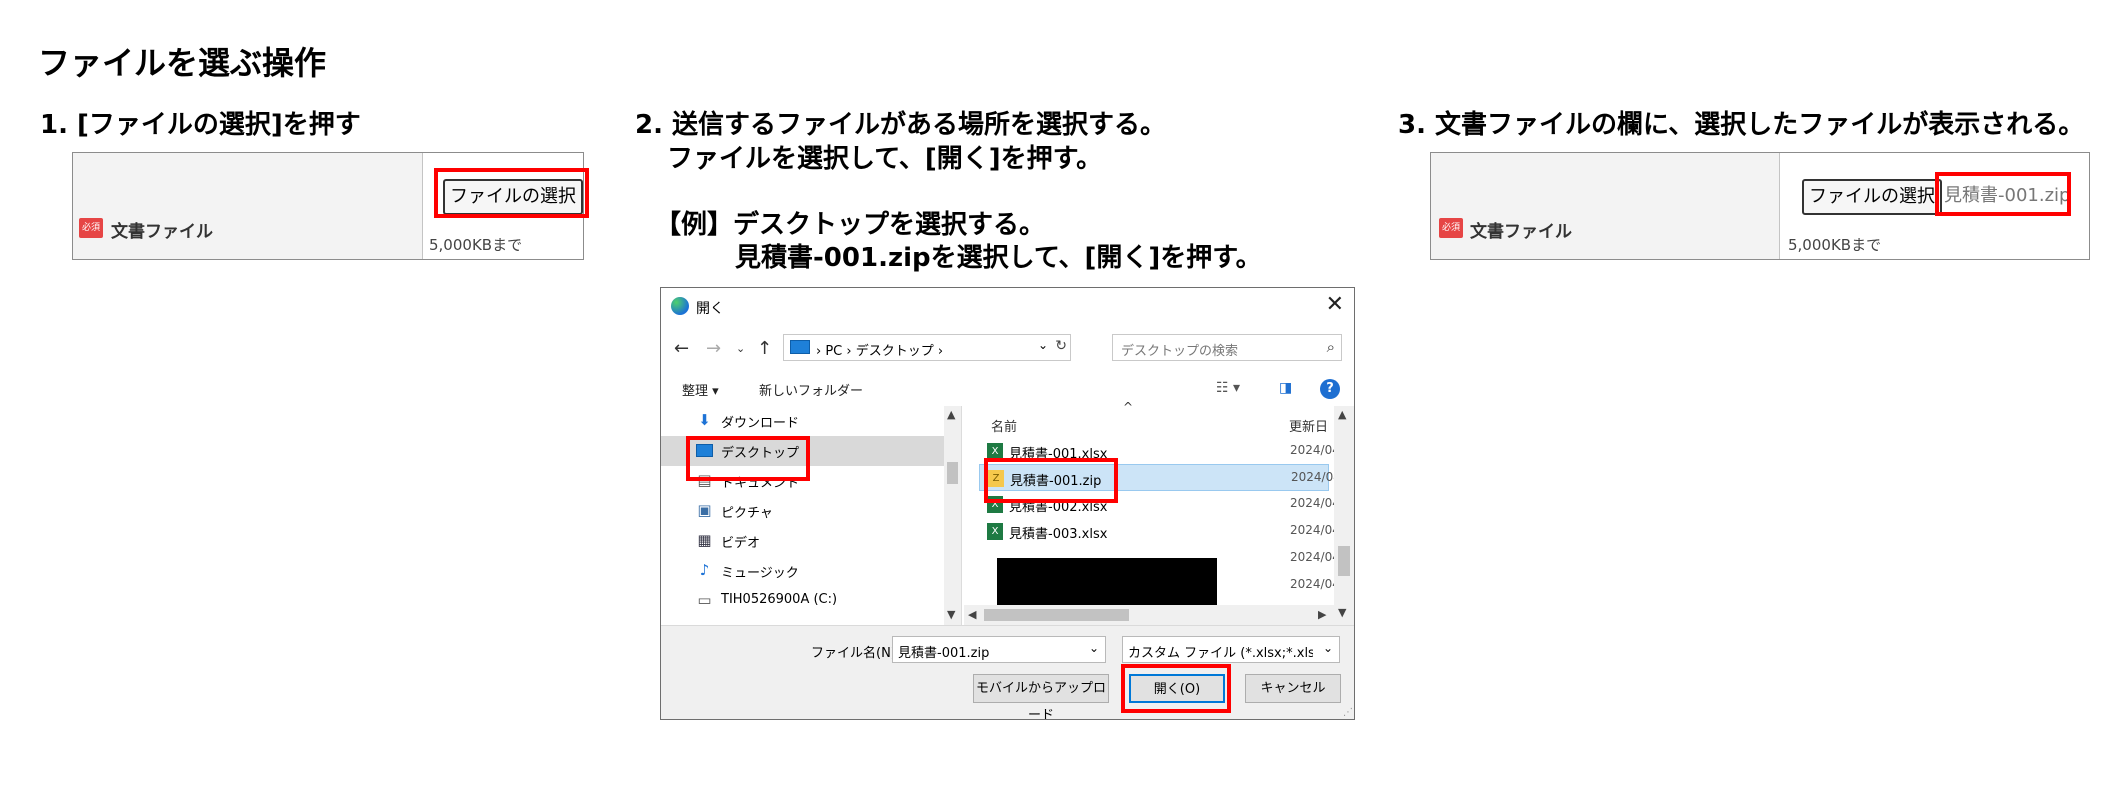  What do you see at coordinates (182, 63) in the screenshot?
I see `page-title: ファイルを選ぶ操作` at bounding box center [182, 63].